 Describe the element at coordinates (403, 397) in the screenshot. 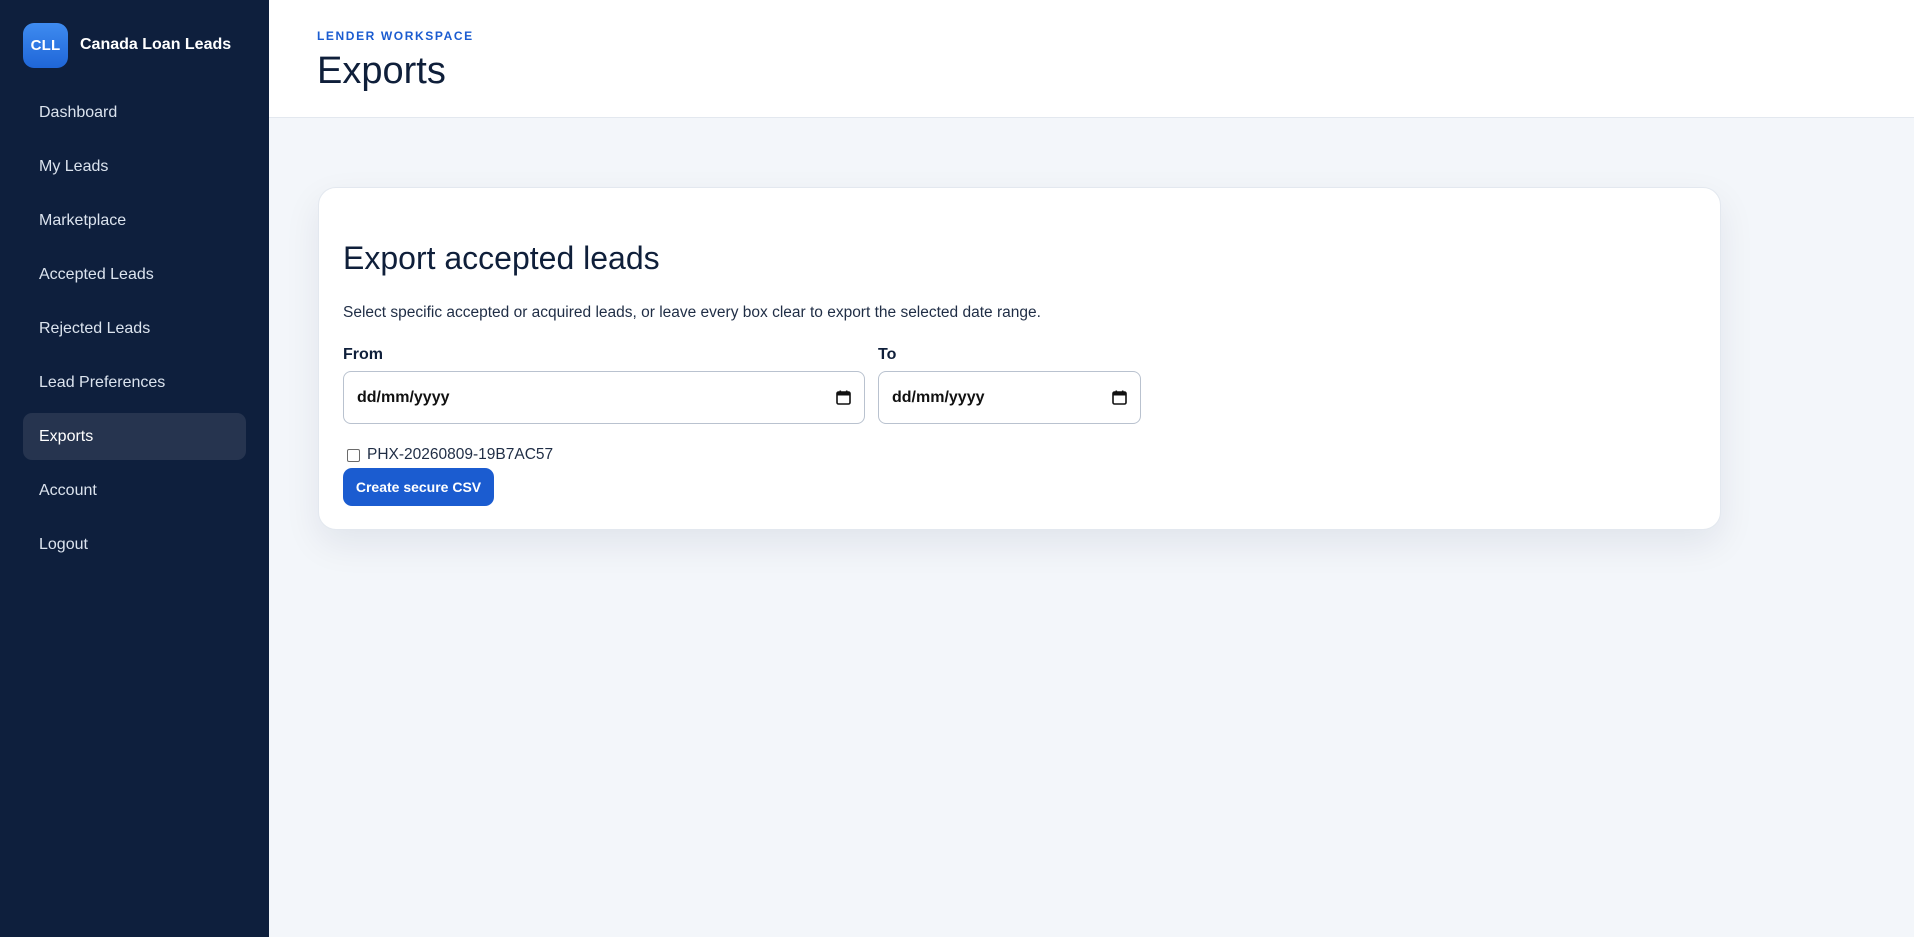

I see `from-date-placeholder: dd/mm/yyyy` at that location.